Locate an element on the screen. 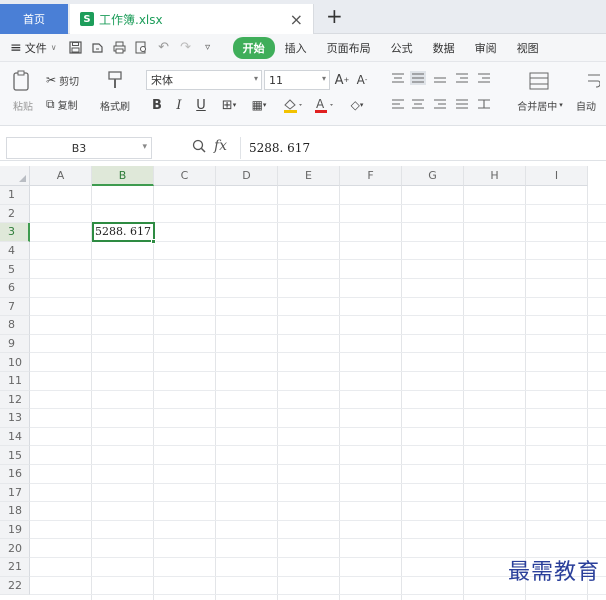 Image resolution: width=606 pixels, height=600 pixels. font-size-select: 11 ▾ is located at coordinates (297, 80).